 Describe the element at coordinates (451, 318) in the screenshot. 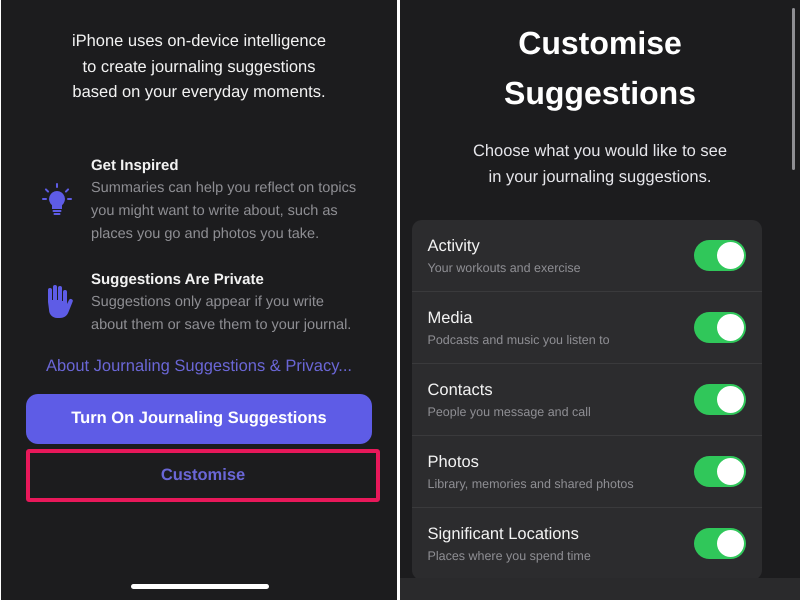

I see `option-title: Media` at that location.